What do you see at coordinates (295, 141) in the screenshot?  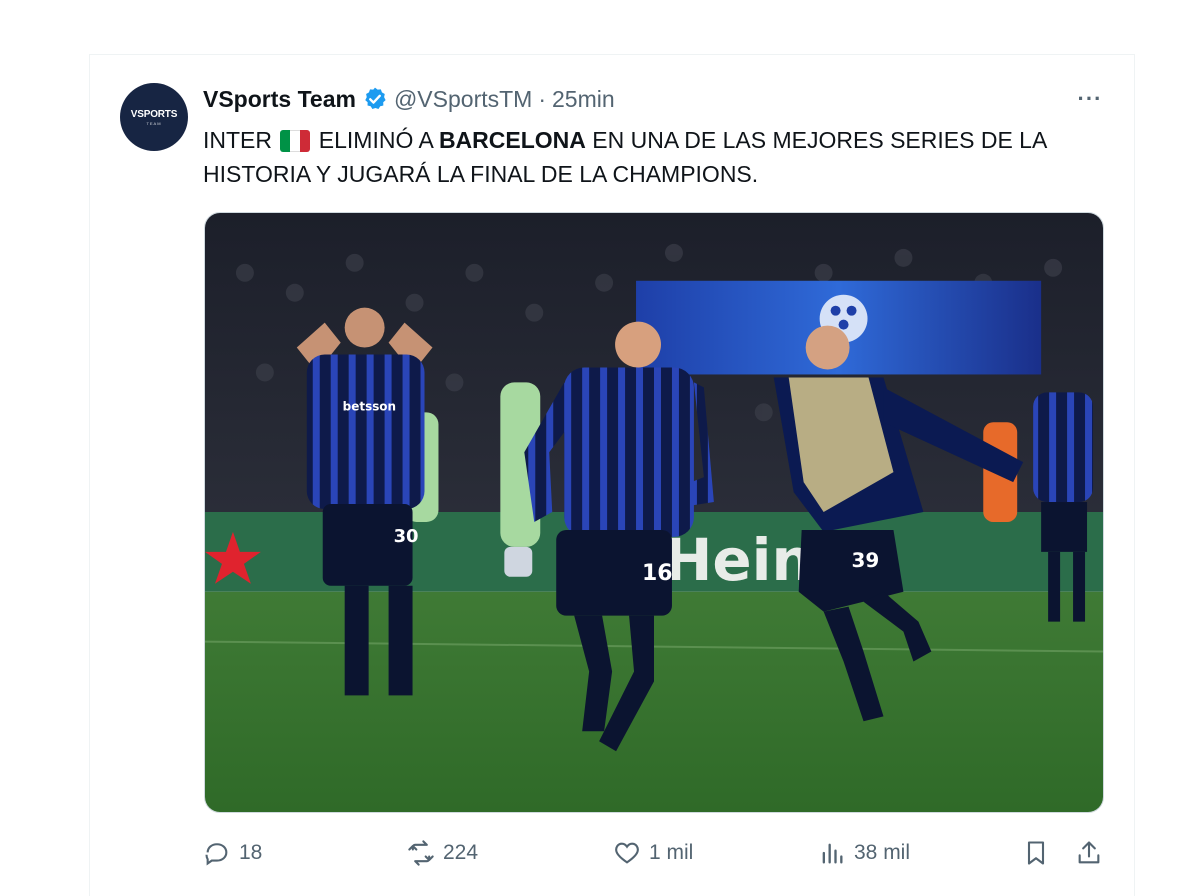 I see `italy-flag-icon` at bounding box center [295, 141].